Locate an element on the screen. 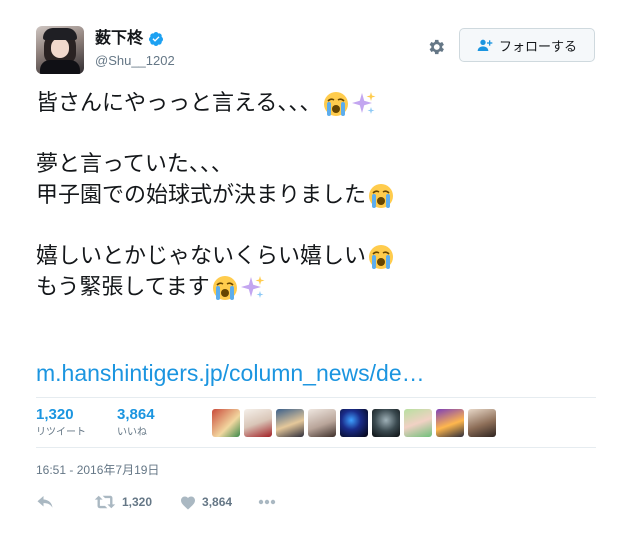 This screenshot has height=544, width=631. like-button: 3,864 is located at coordinates (206, 502).